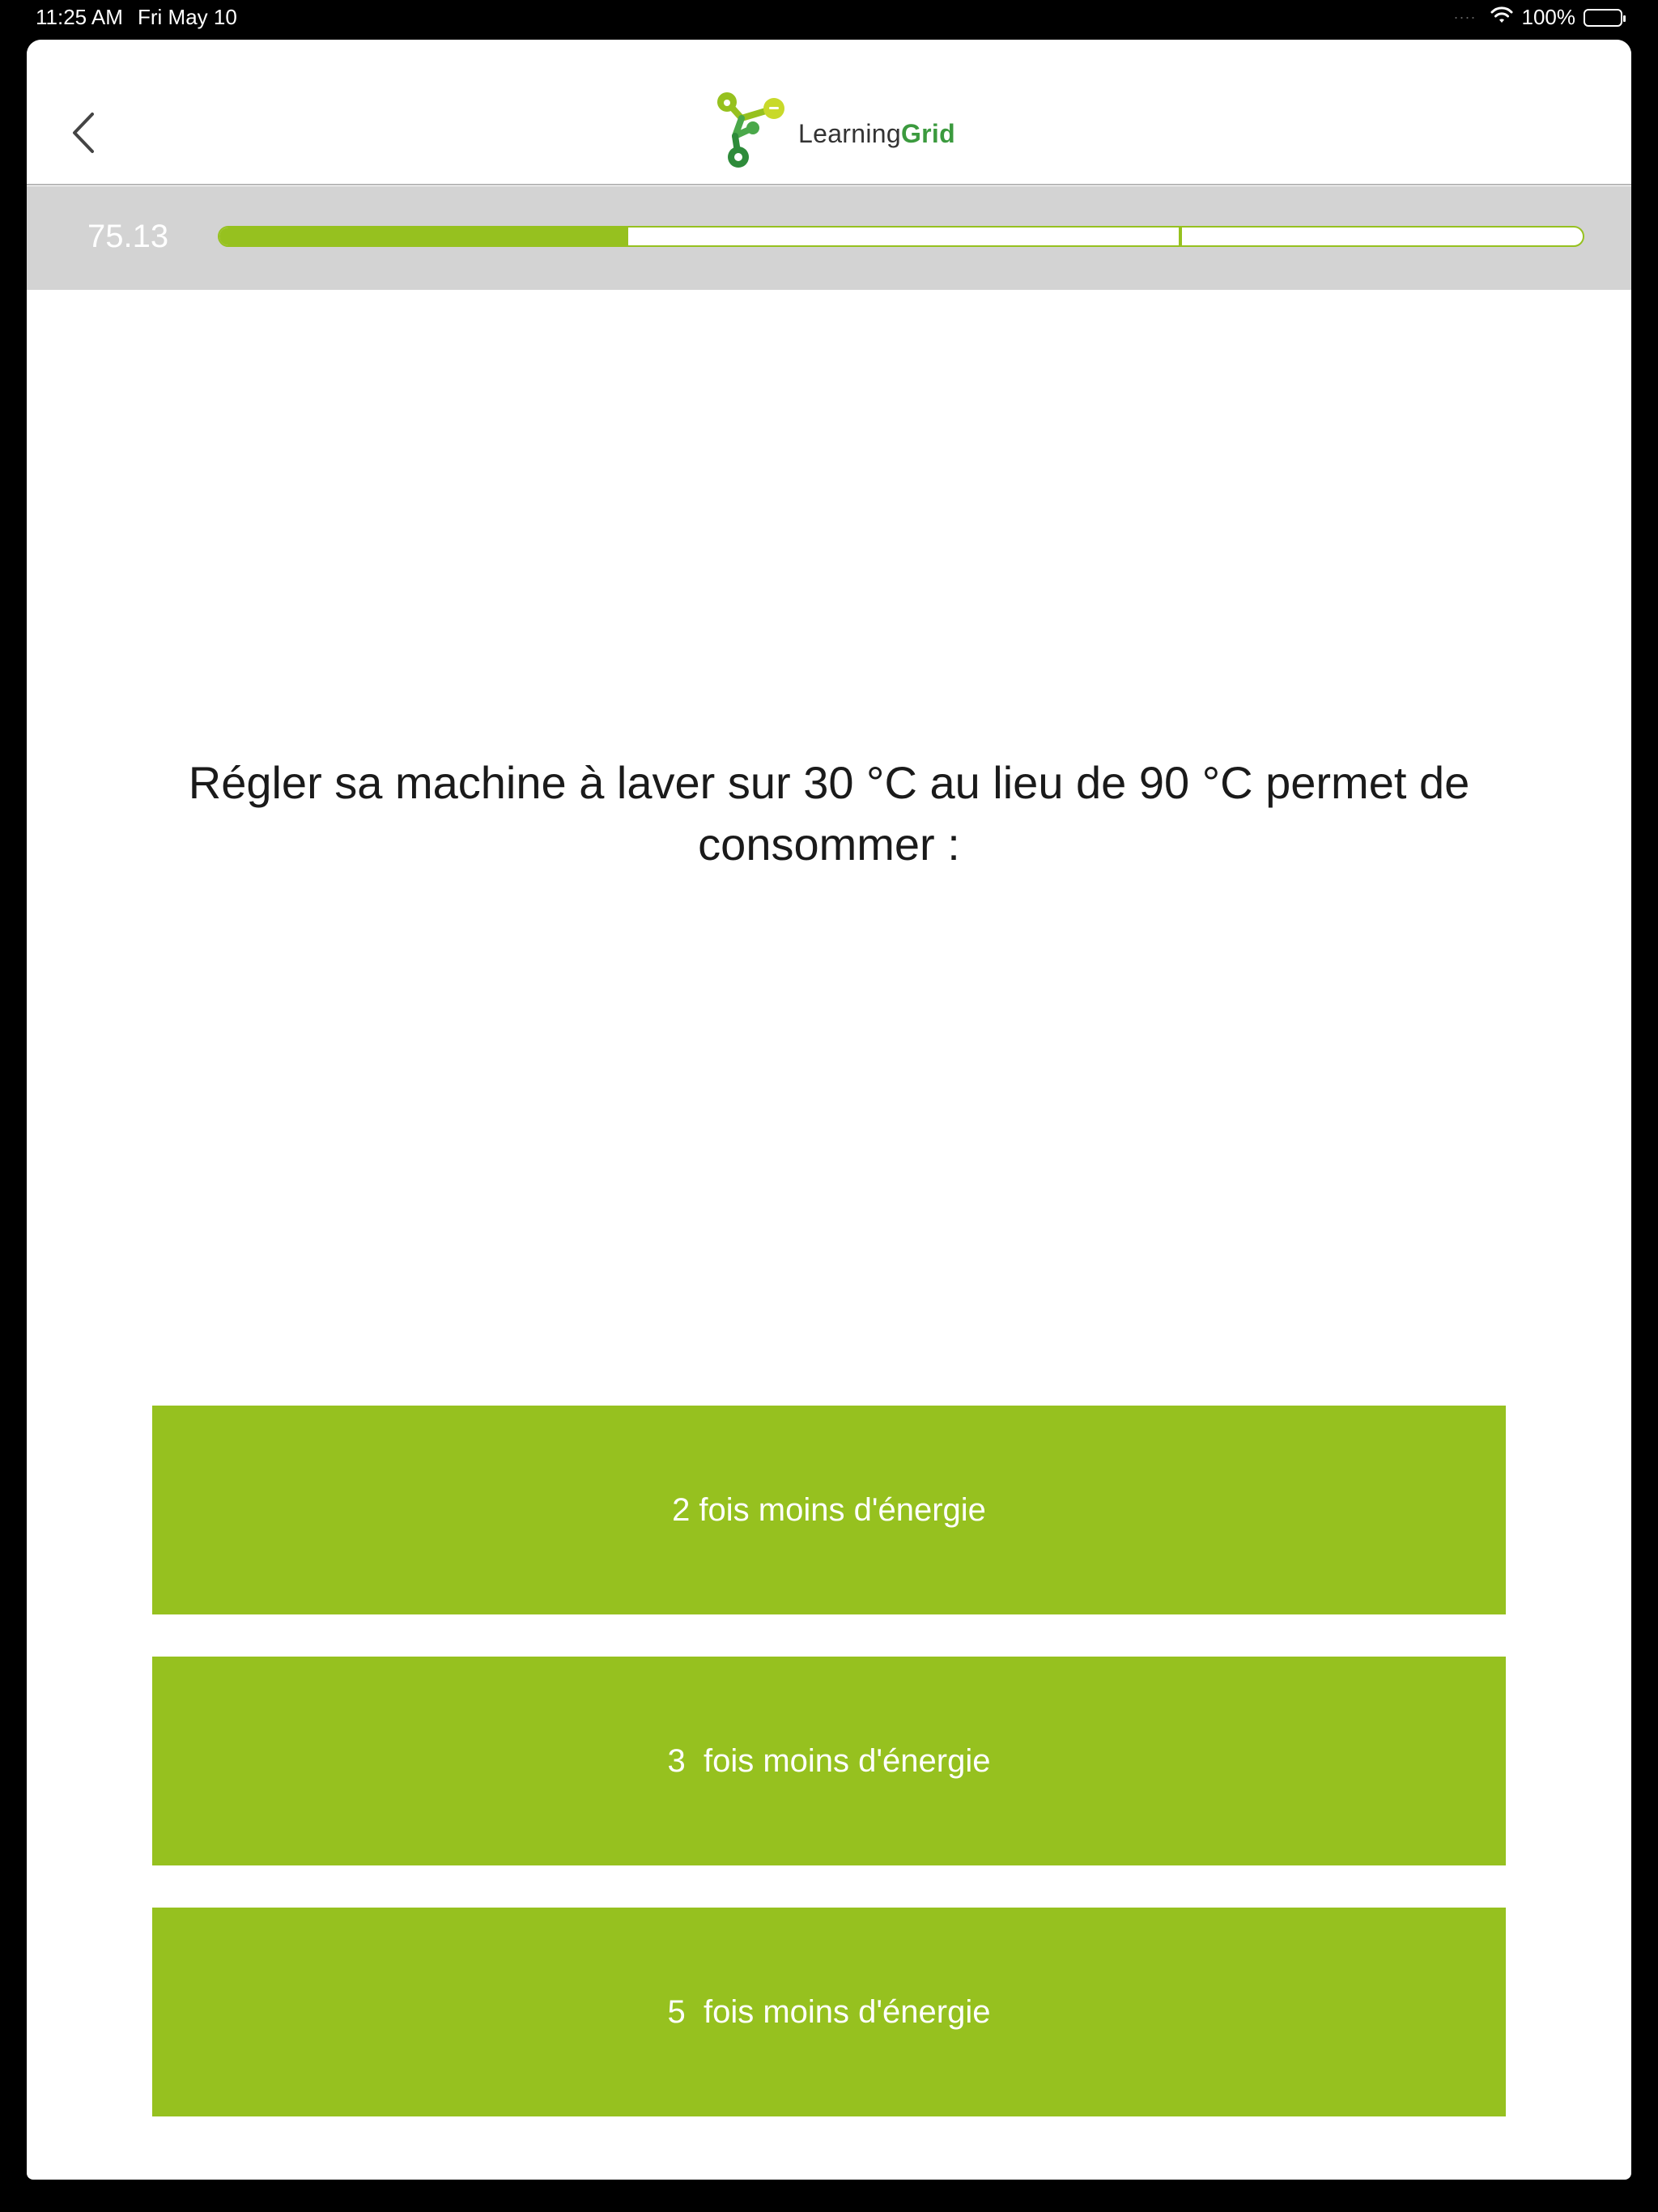  I want to click on learninggrid-logo: LearningGrid, so click(833, 130).